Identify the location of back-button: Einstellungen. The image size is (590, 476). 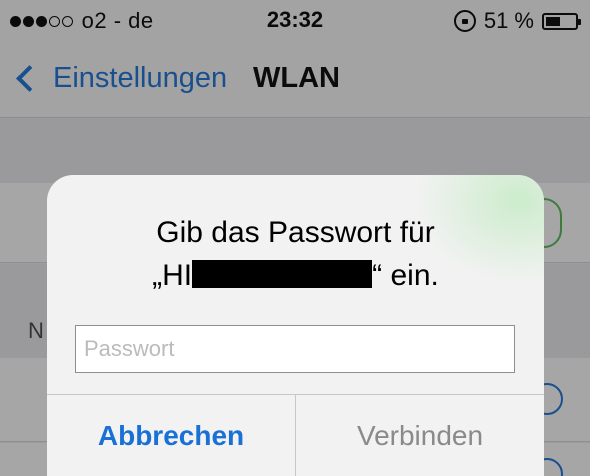
(120, 78).